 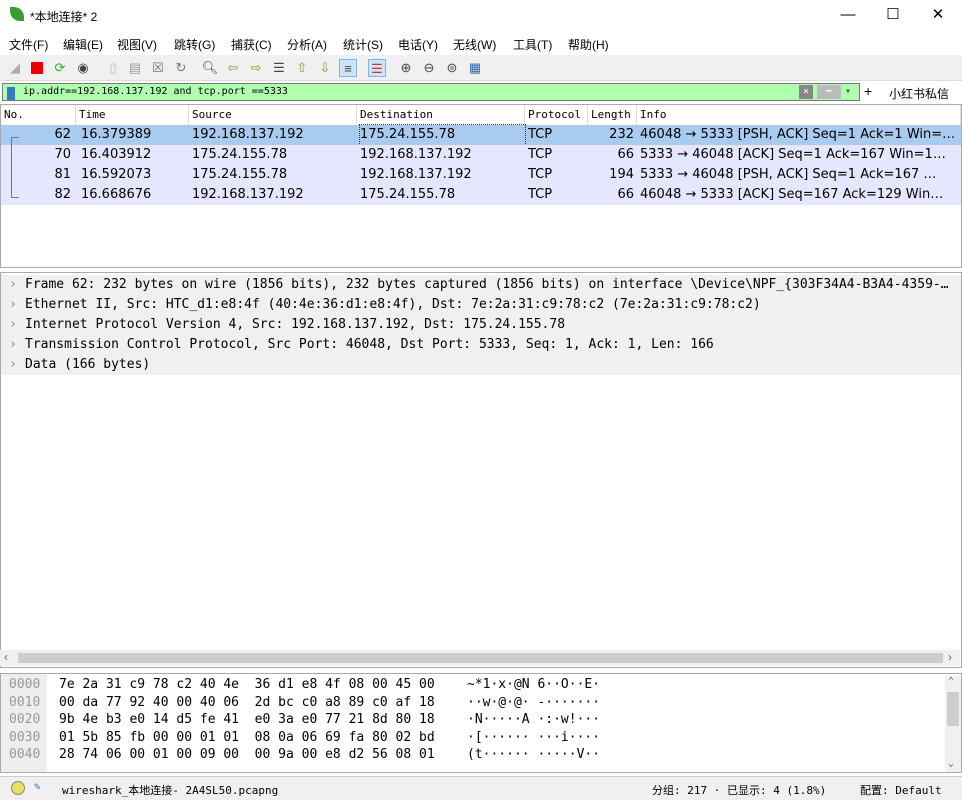 What do you see at coordinates (83, 68) in the screenshot?
I see `capture-options-icon: ◉` at bounding box center [83, 68].